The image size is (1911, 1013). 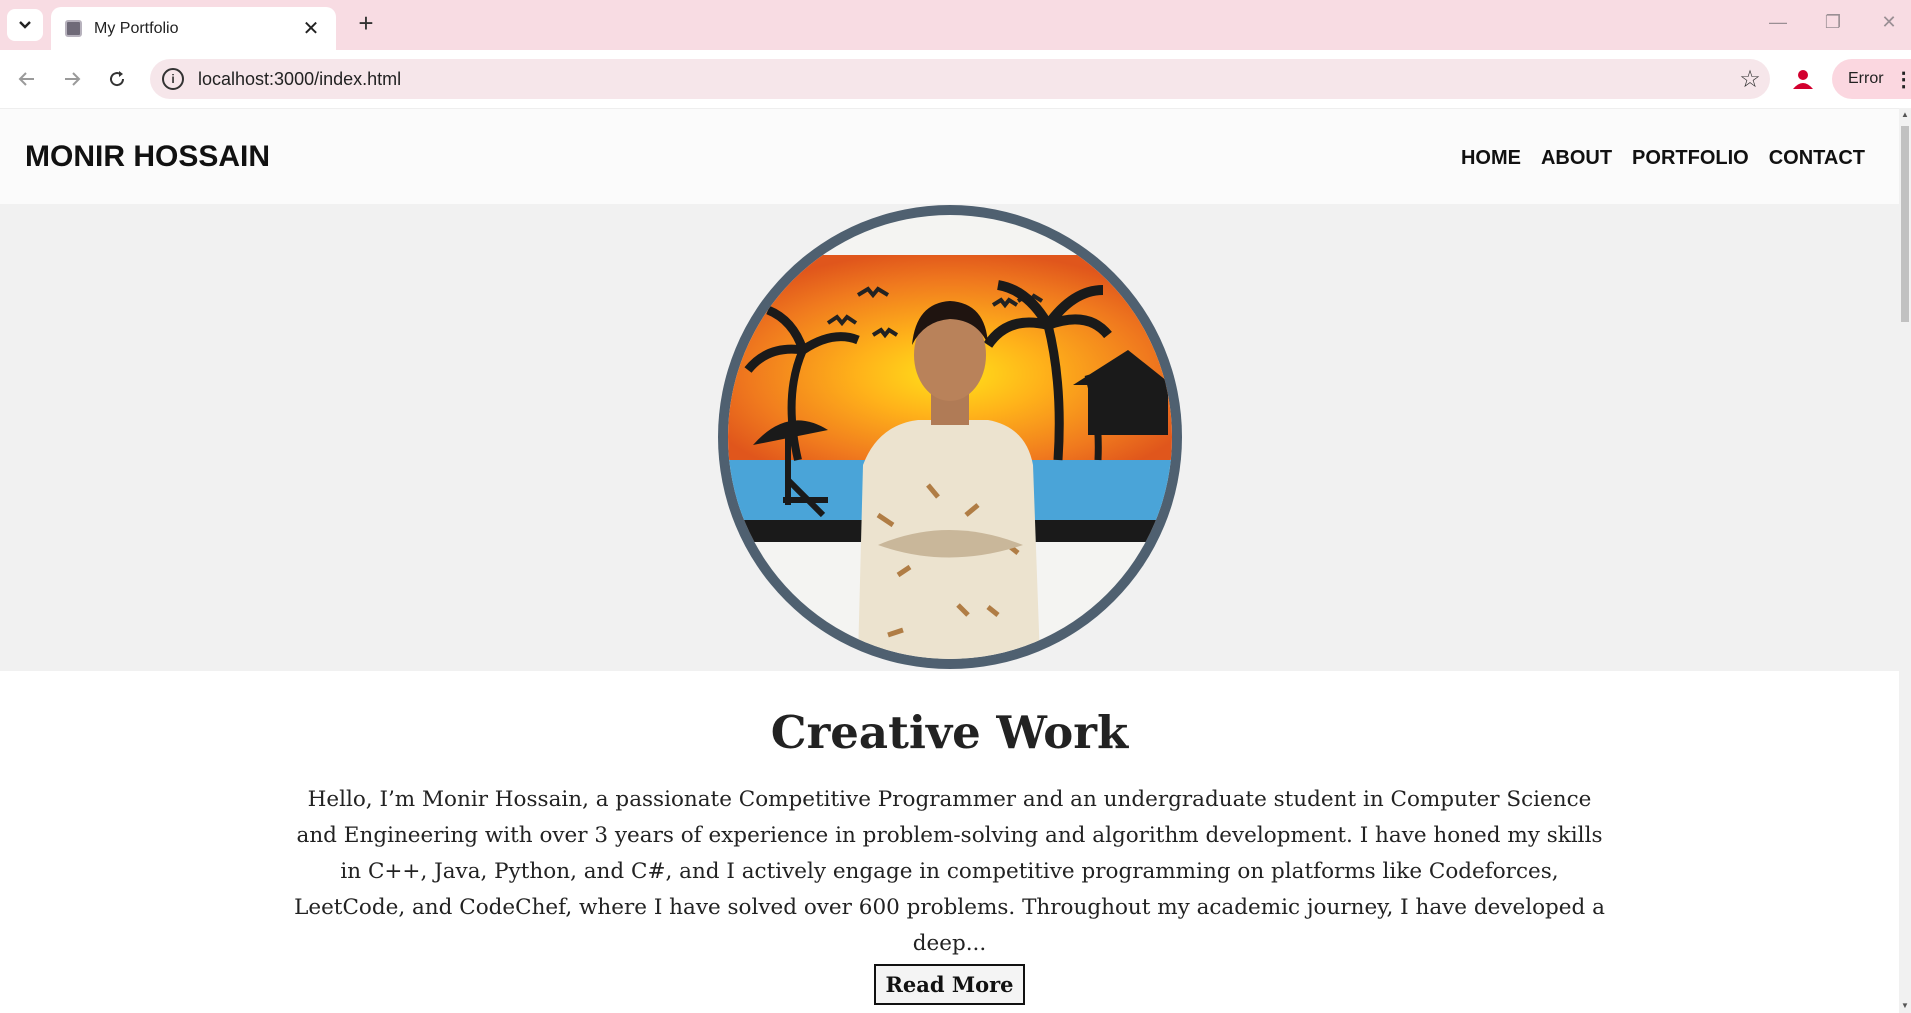 What do you see at coordinates (949, 984) in the screenshot?
I see `read-more-button: Read More` at bounding box center [949, 984].